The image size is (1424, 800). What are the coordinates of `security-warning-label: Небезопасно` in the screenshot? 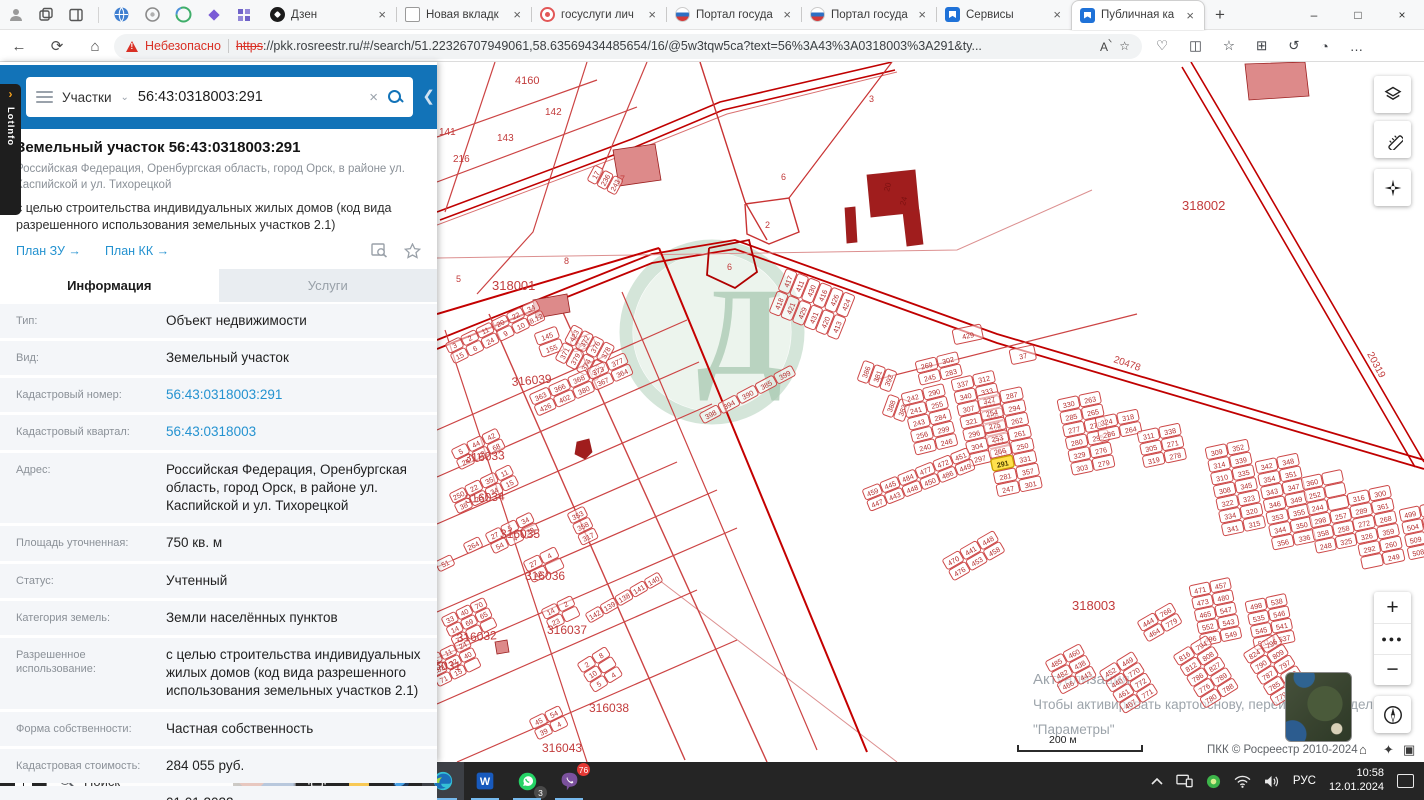 It's located at (183, 46).